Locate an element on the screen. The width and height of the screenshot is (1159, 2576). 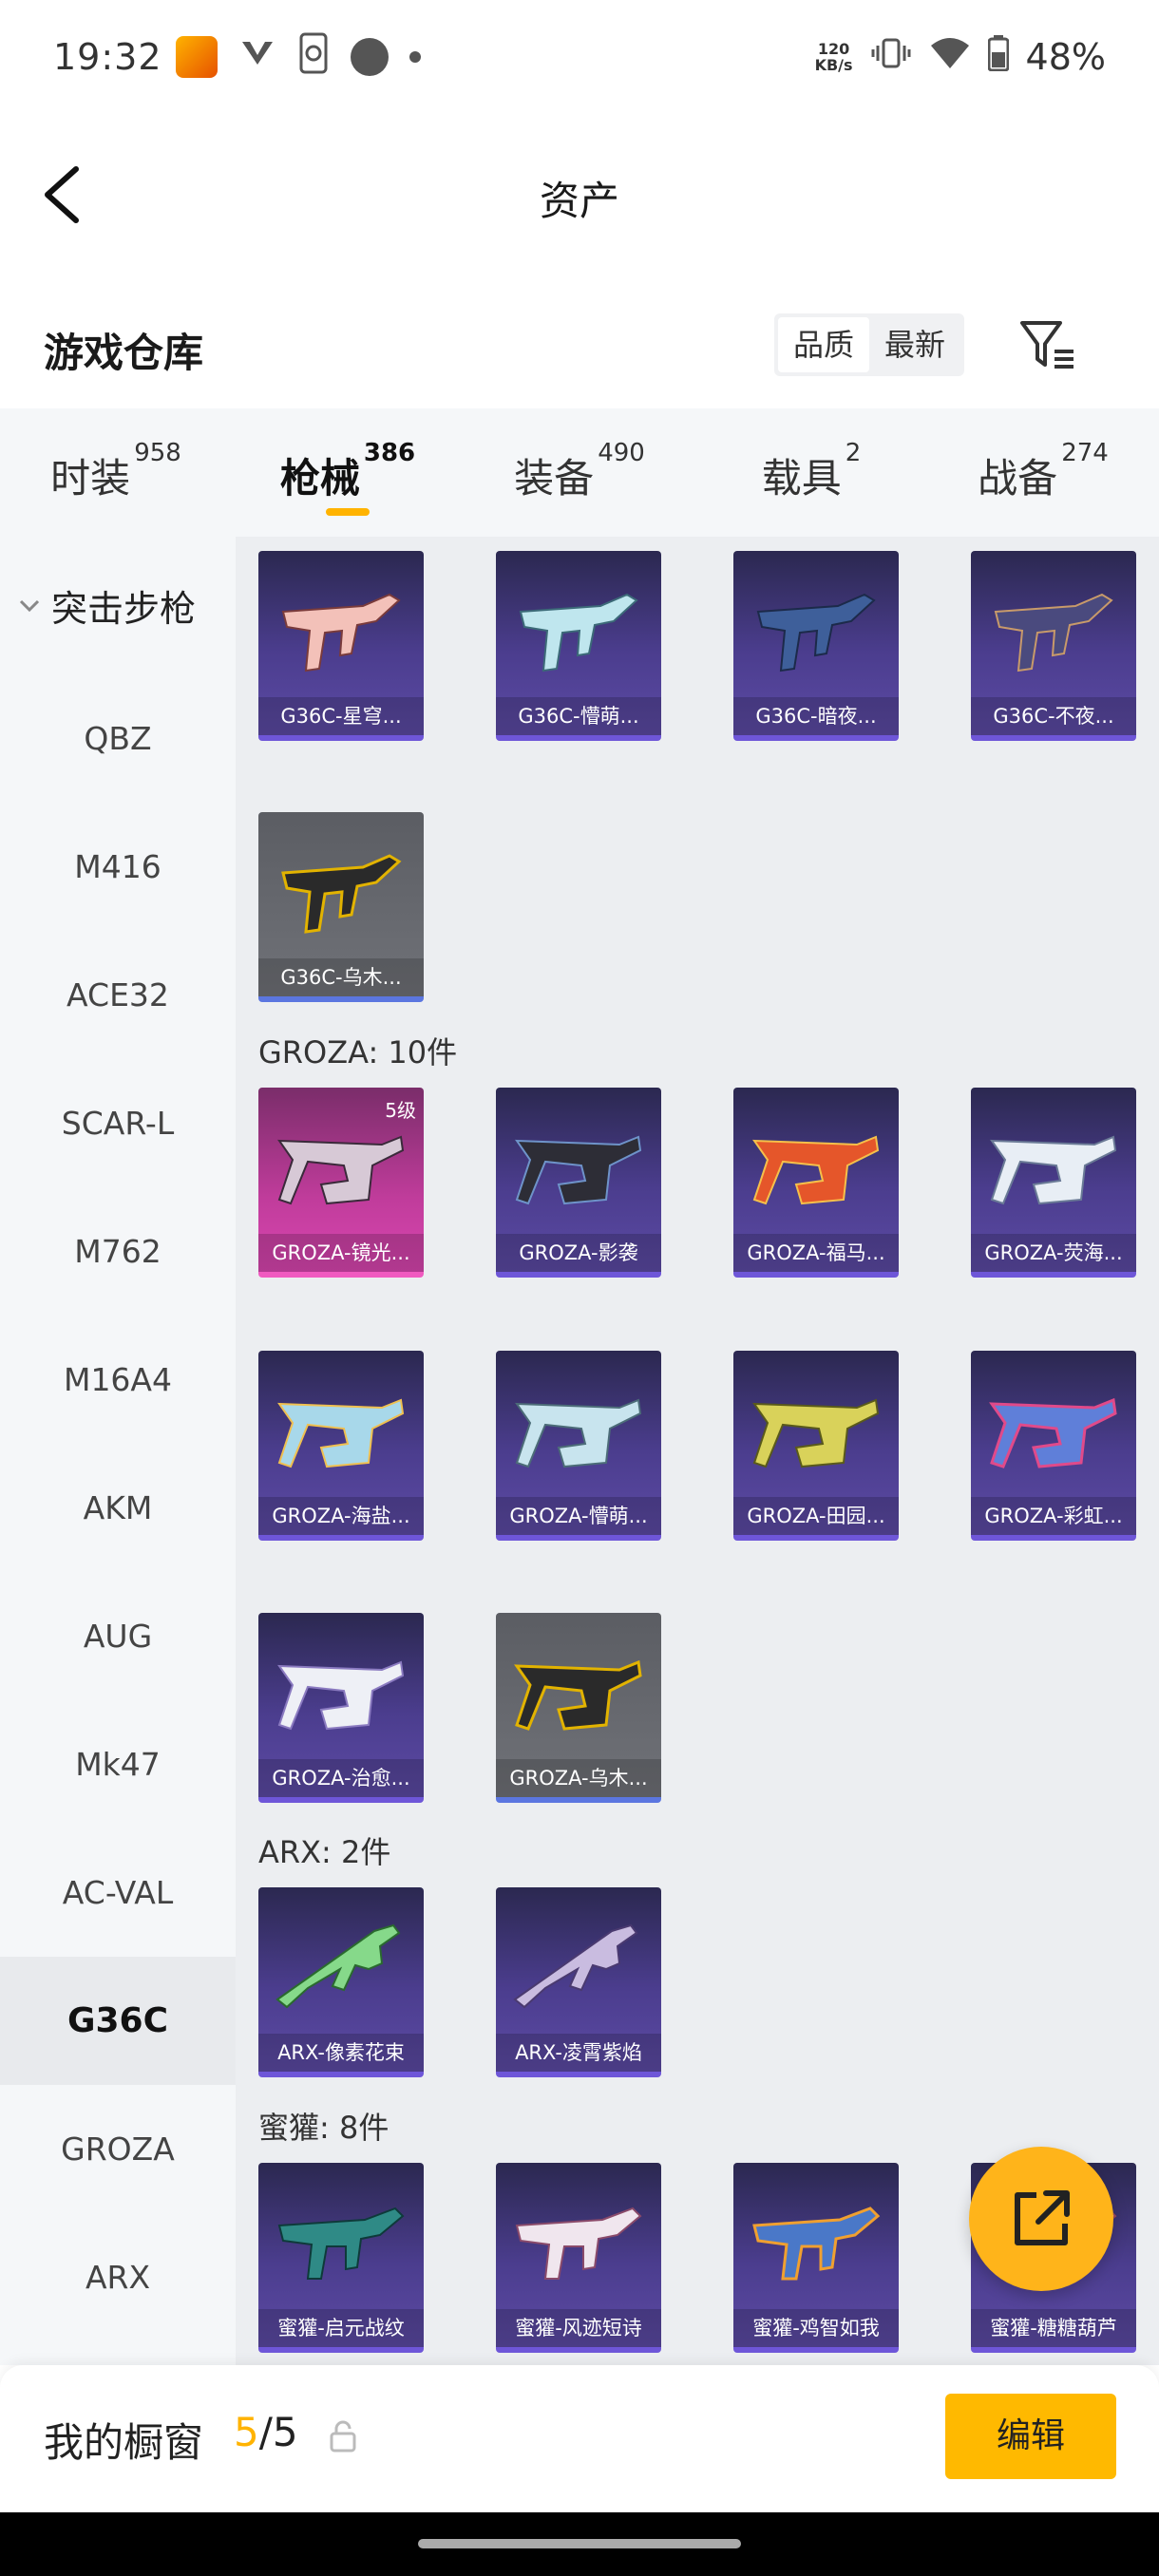
tab-label: 战备 is located at coordinates (1018, 478).